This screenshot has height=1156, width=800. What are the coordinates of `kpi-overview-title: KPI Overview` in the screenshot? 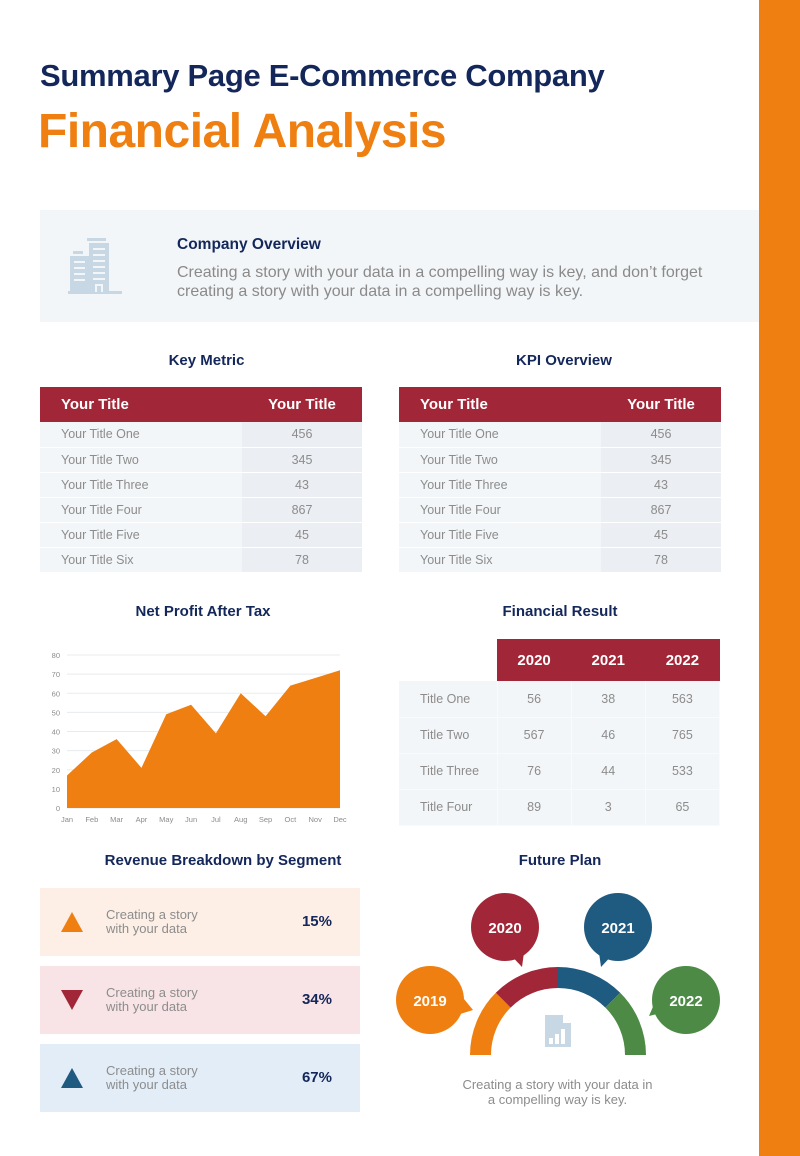 It's located at (564, 360).